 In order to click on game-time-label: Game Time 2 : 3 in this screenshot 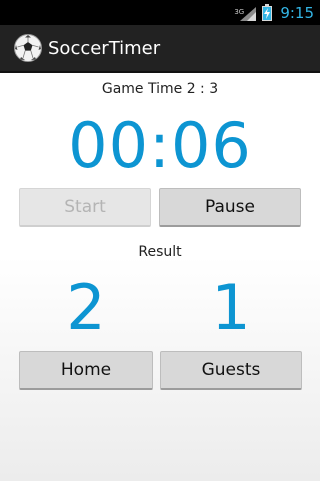, I will do `click(160, 89)`.